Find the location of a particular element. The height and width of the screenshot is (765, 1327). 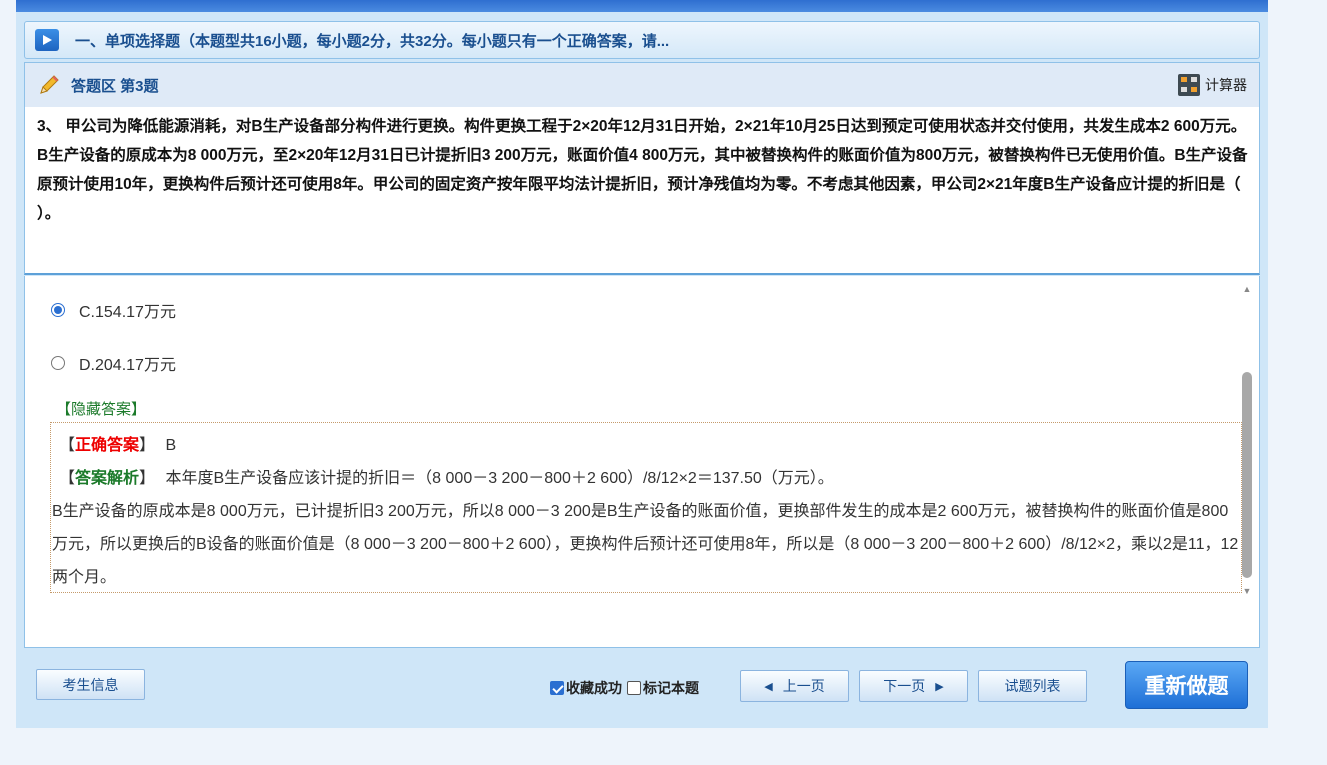

question-list-button: 试题列表 is located at coordinates (1032, 686).